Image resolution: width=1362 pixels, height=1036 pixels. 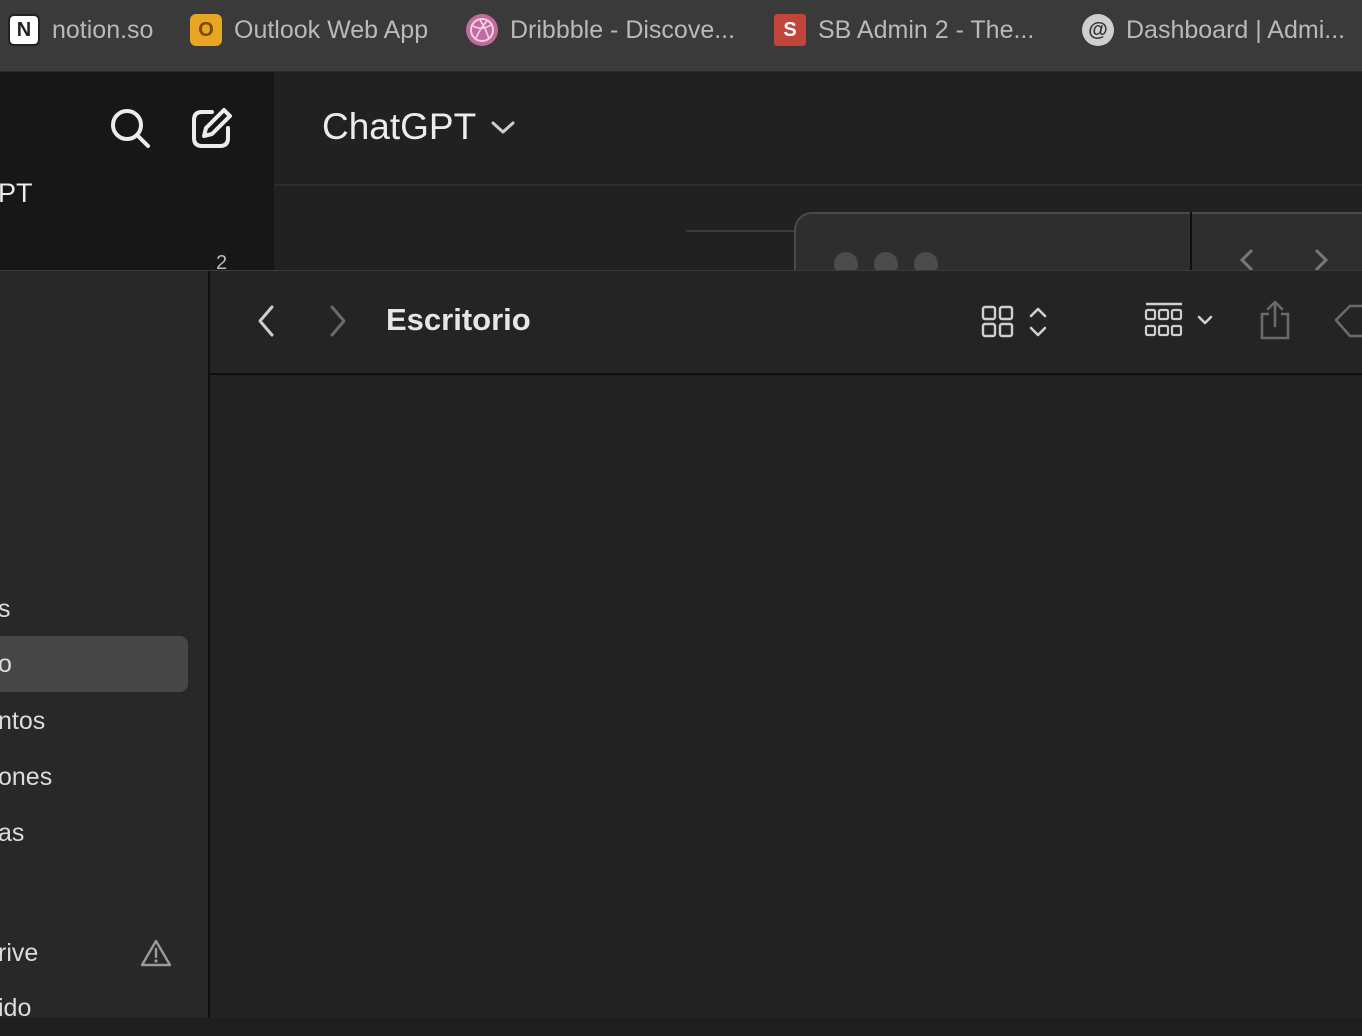 I want to click on new-chat-icon, so click(x=212, y=128).